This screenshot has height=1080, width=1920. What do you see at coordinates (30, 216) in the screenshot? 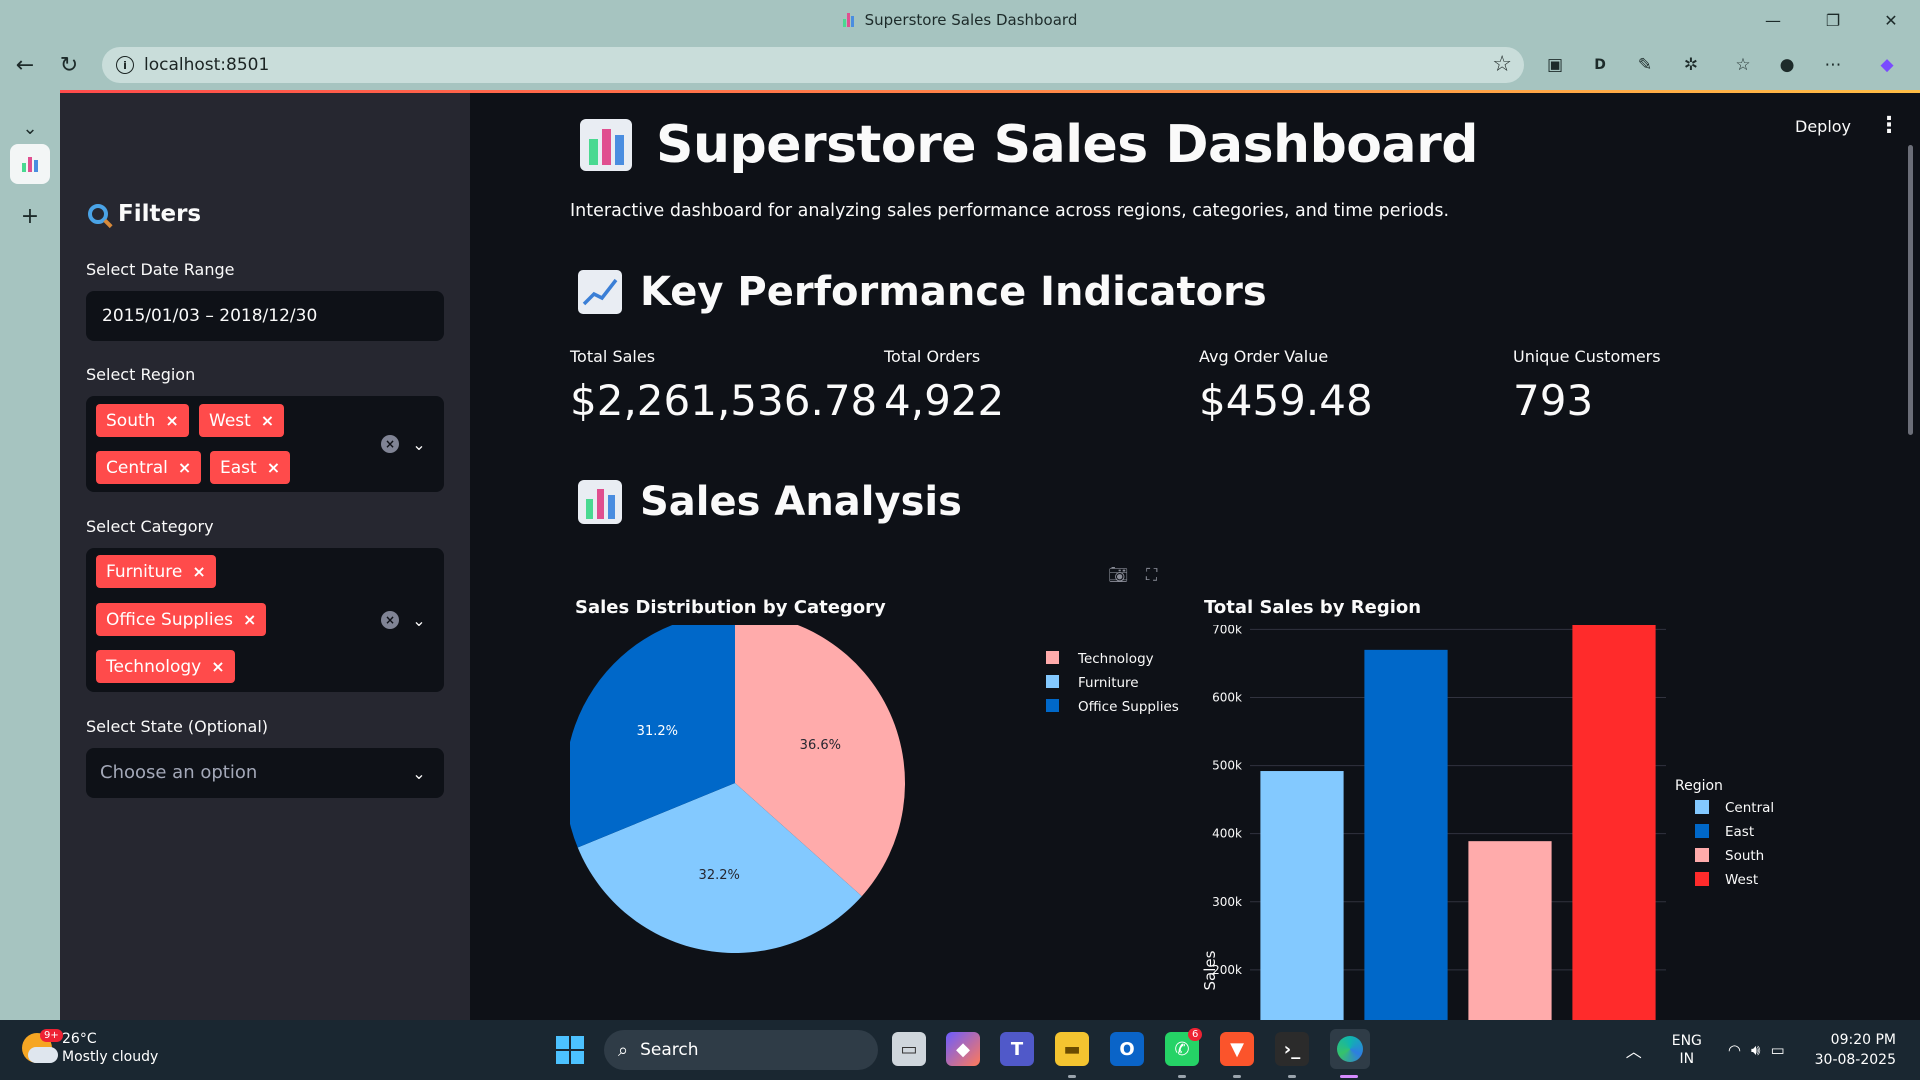
I see `new-tab-plus-icon: +` at bounding box center [30, 216].